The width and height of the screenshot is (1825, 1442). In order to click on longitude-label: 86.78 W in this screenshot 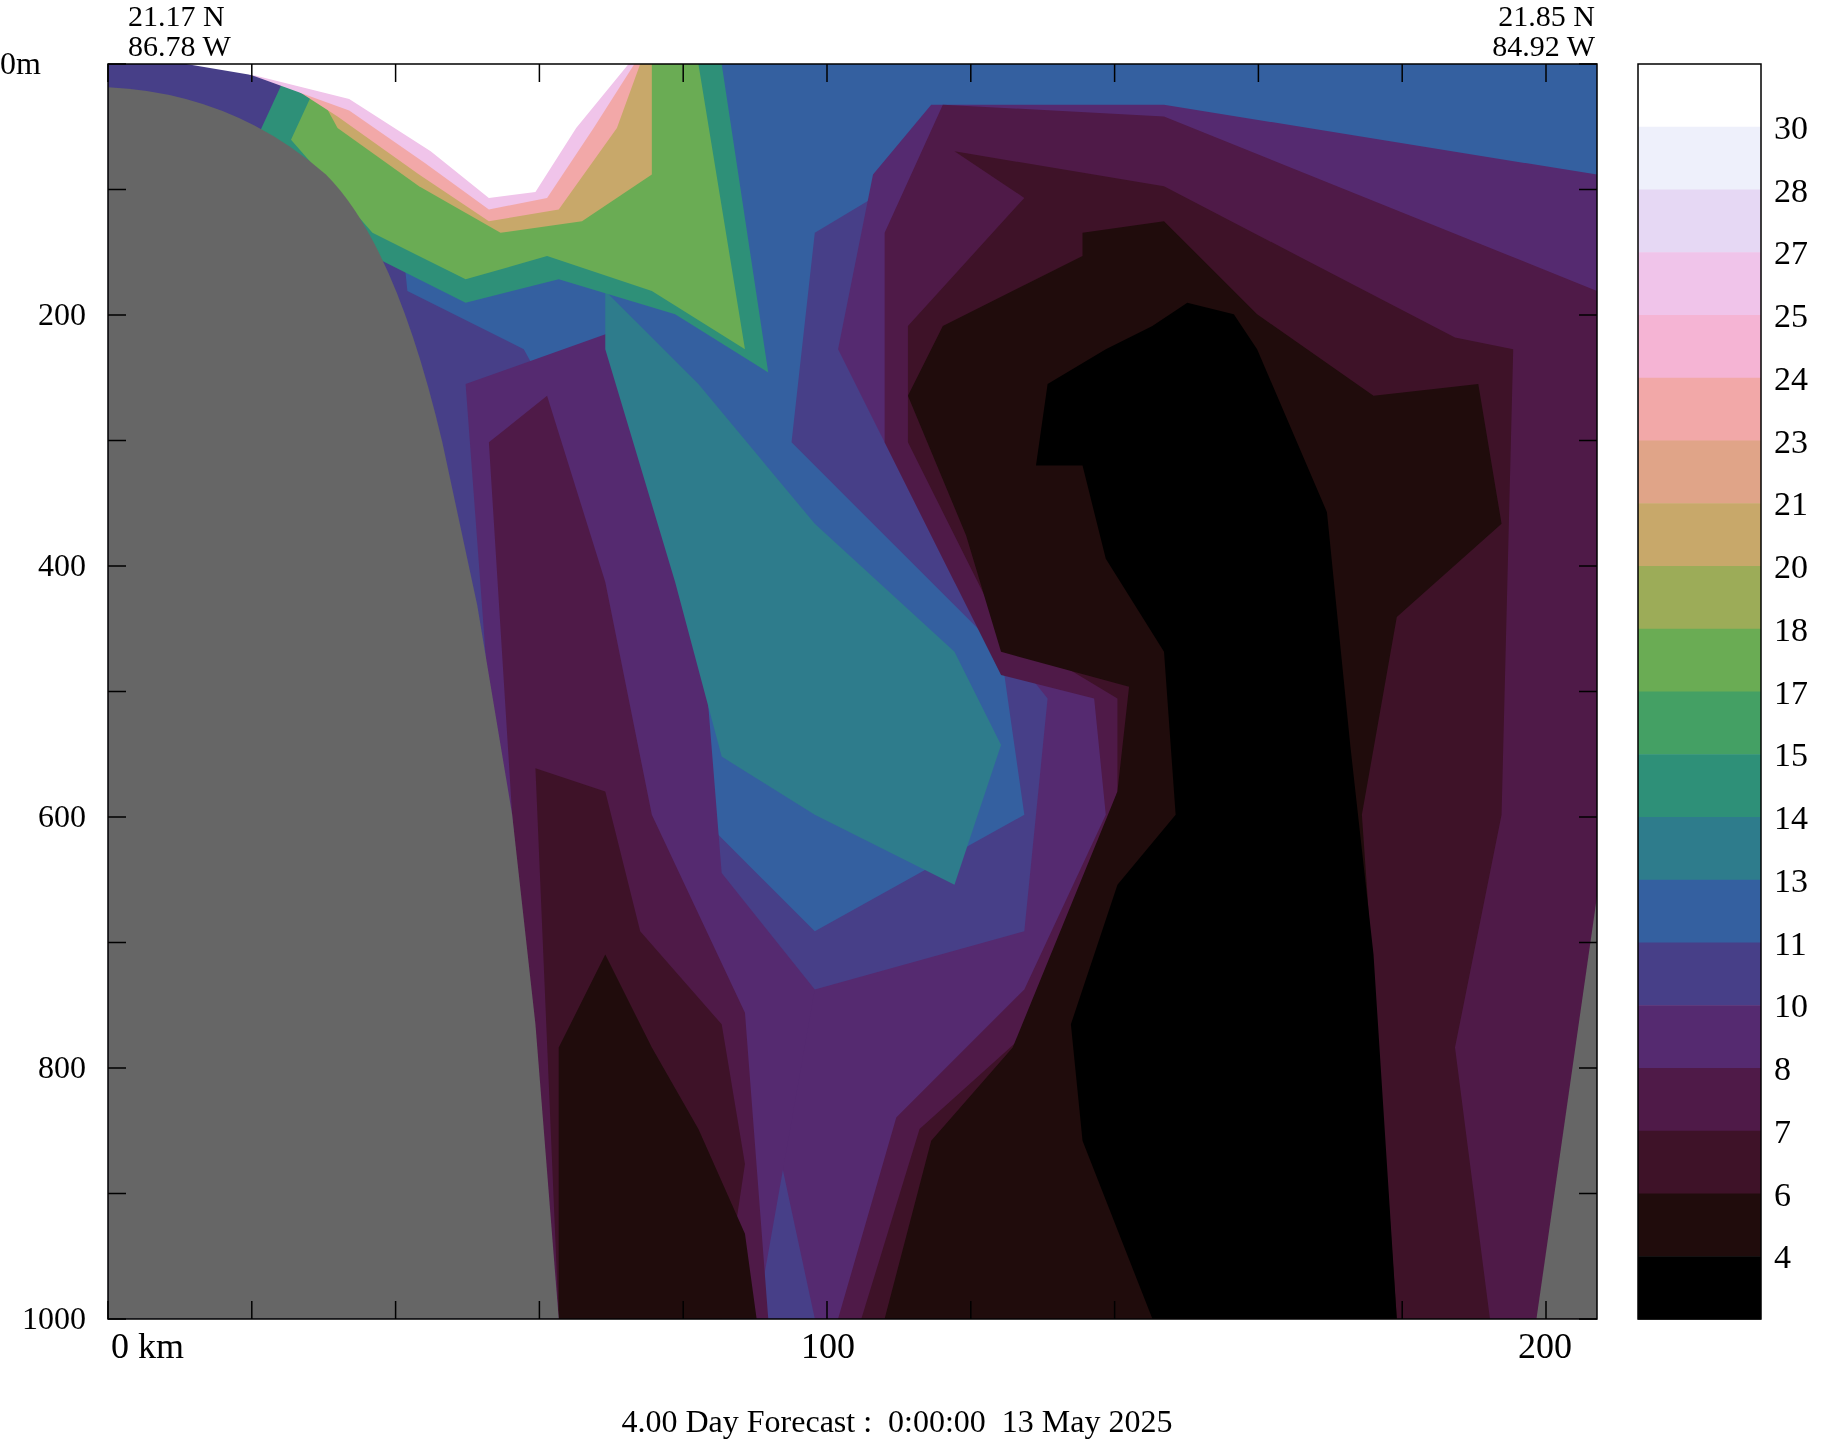, I will do `click(179, 45)`.